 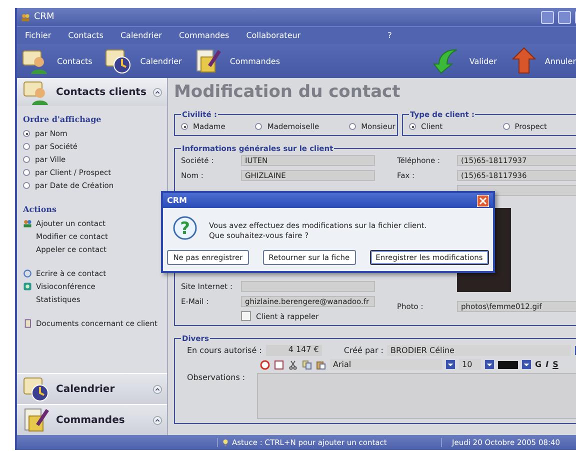 I want to click on input-field, so click(x=308, y=286).